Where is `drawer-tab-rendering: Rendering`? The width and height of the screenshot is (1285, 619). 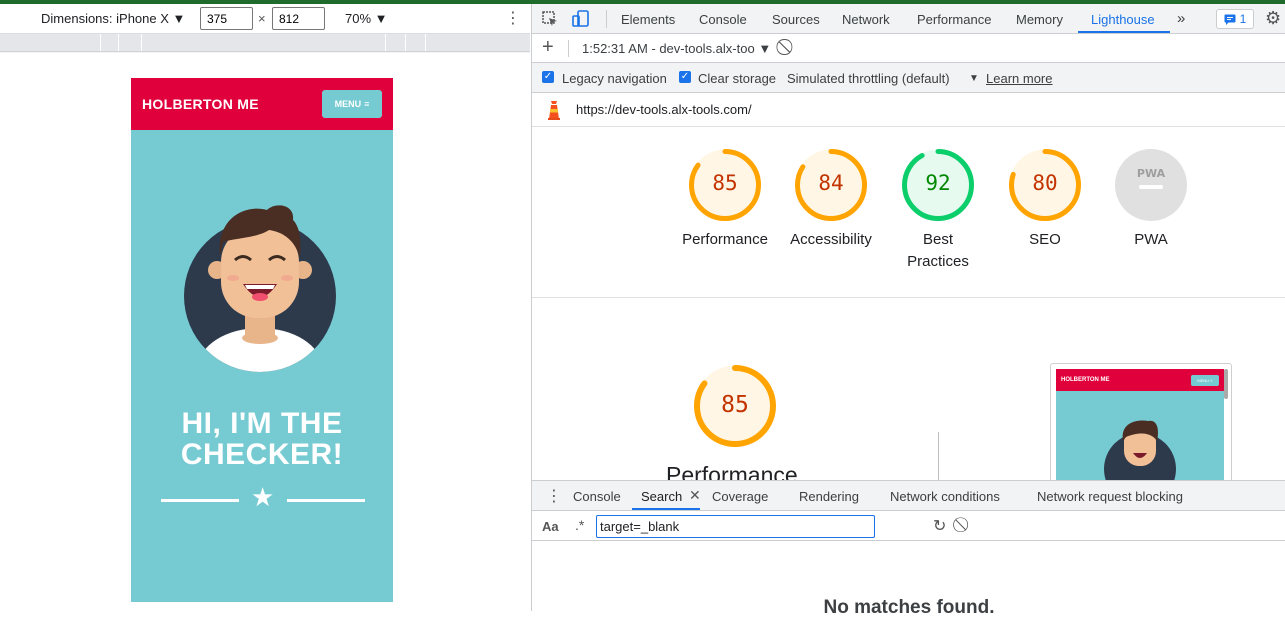
drawer-tab-rendering: Rendering is located at coordinates (829, 496).